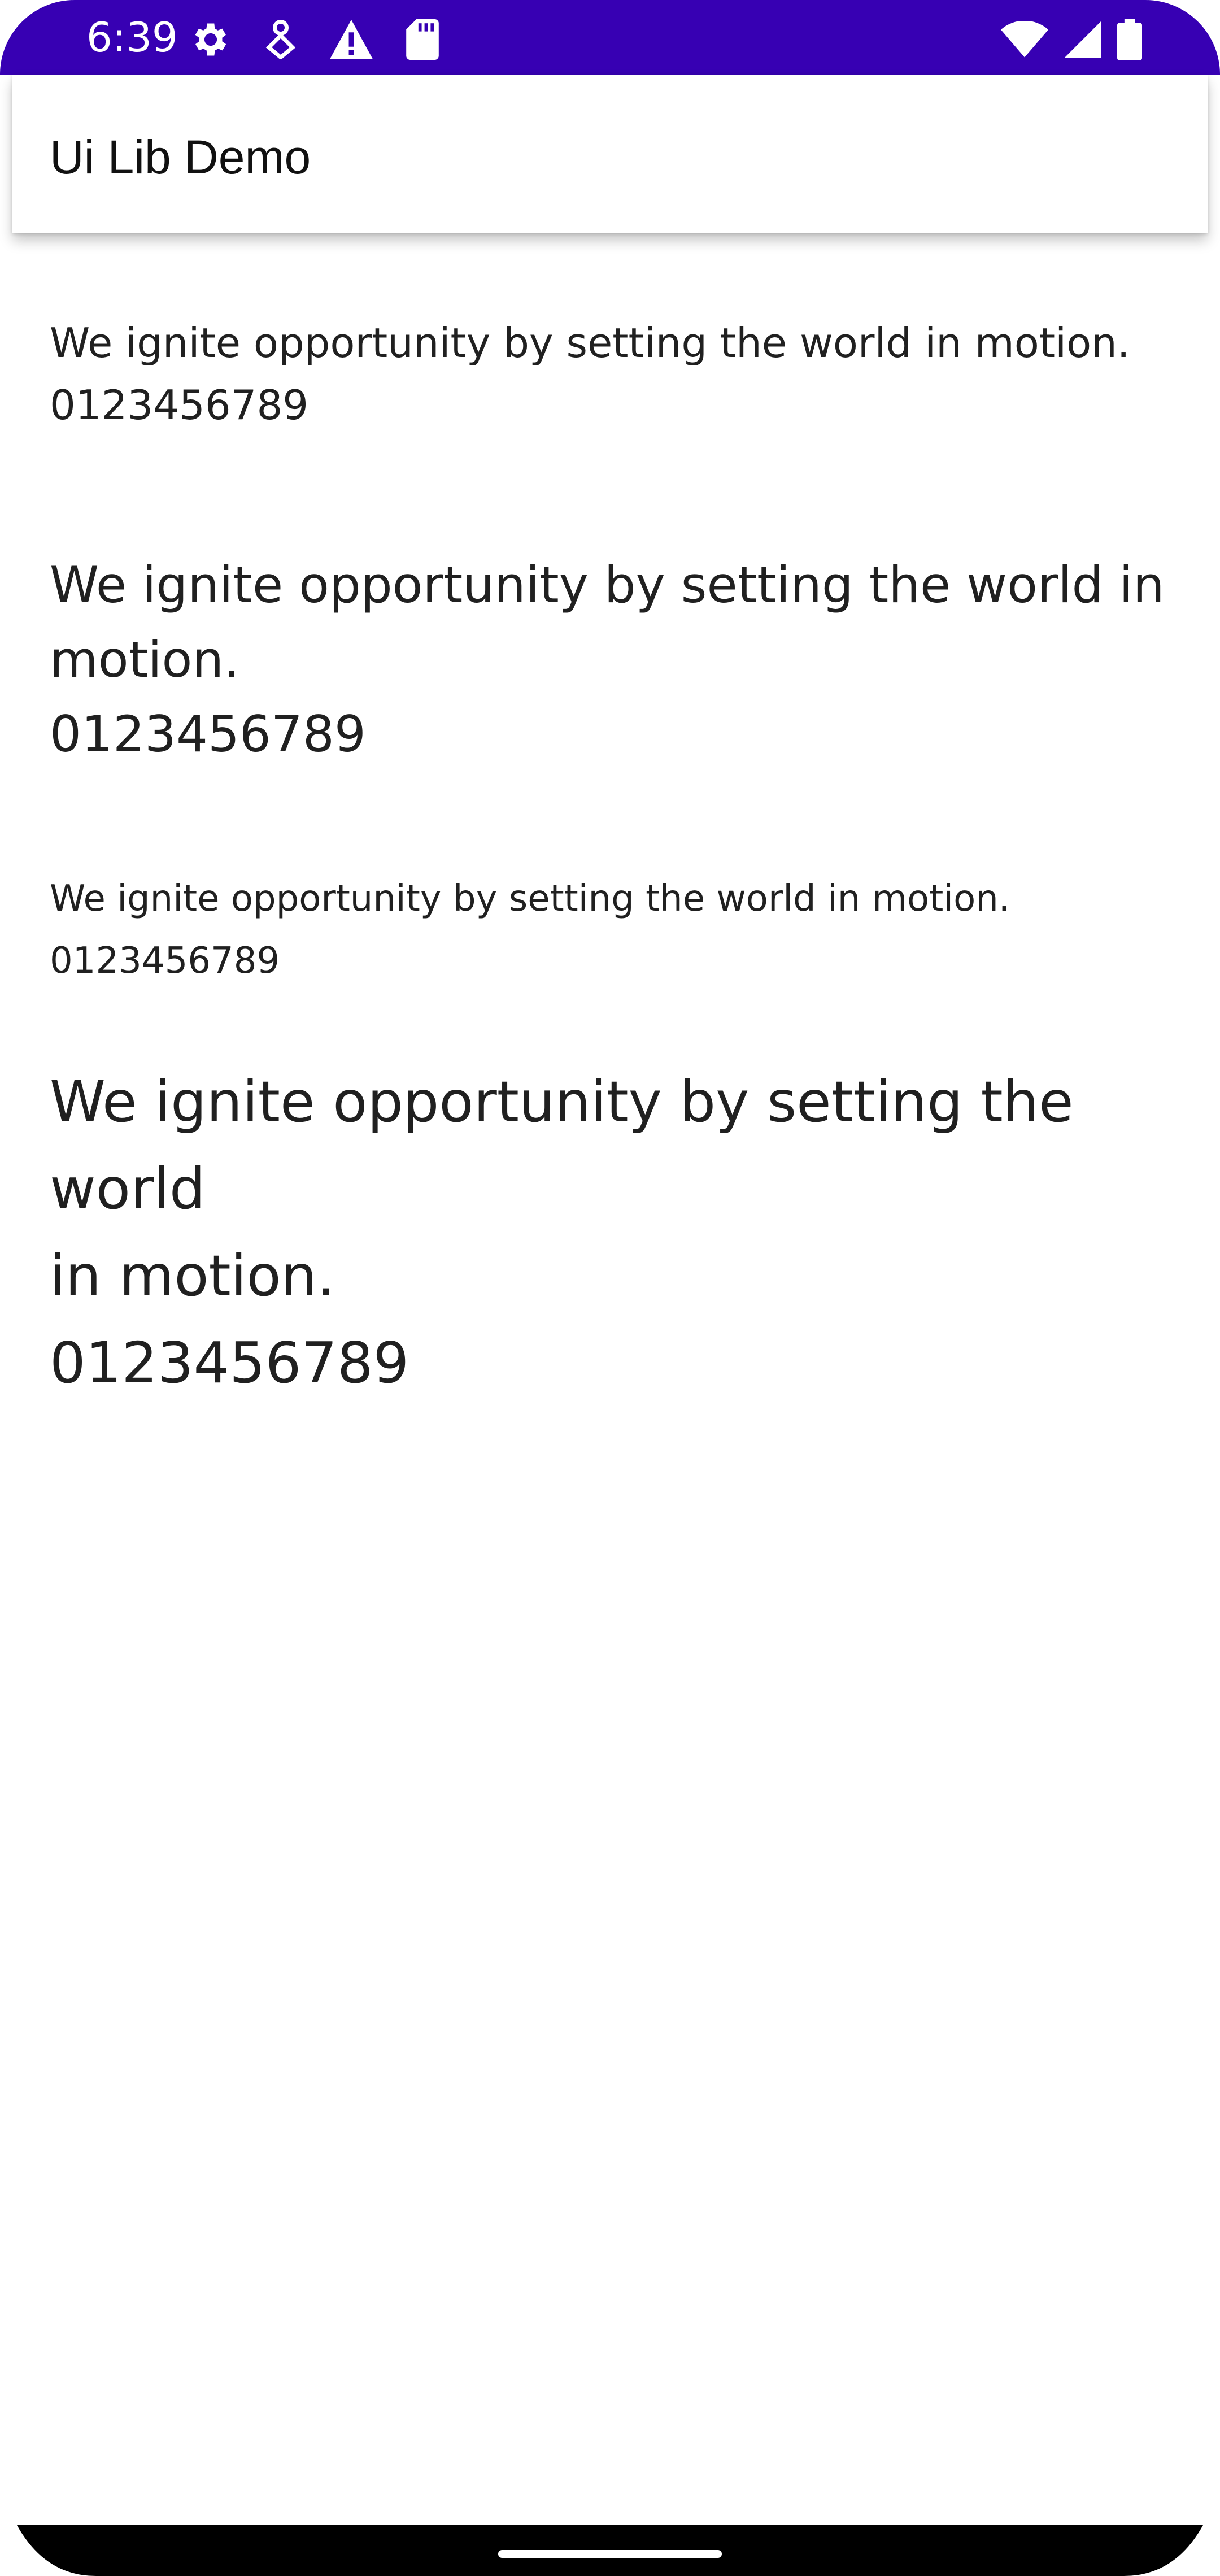 This screenshot has height=2576, width=1220. I want to click on wifi-icon, so click(1024, 39).